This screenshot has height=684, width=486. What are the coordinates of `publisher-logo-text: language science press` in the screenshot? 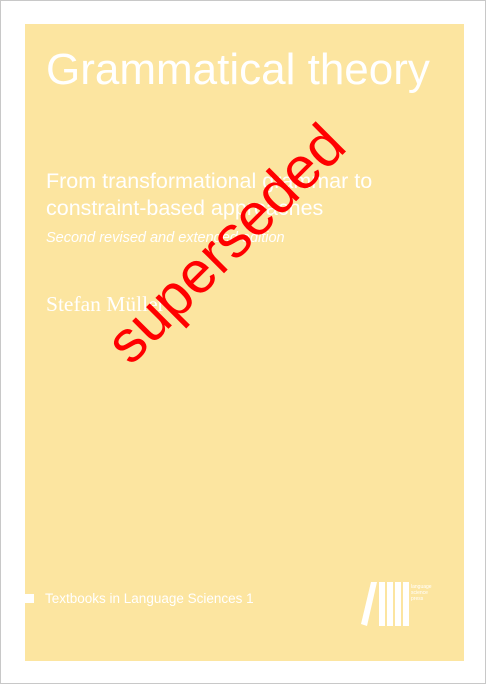 It's located at (421, 593).